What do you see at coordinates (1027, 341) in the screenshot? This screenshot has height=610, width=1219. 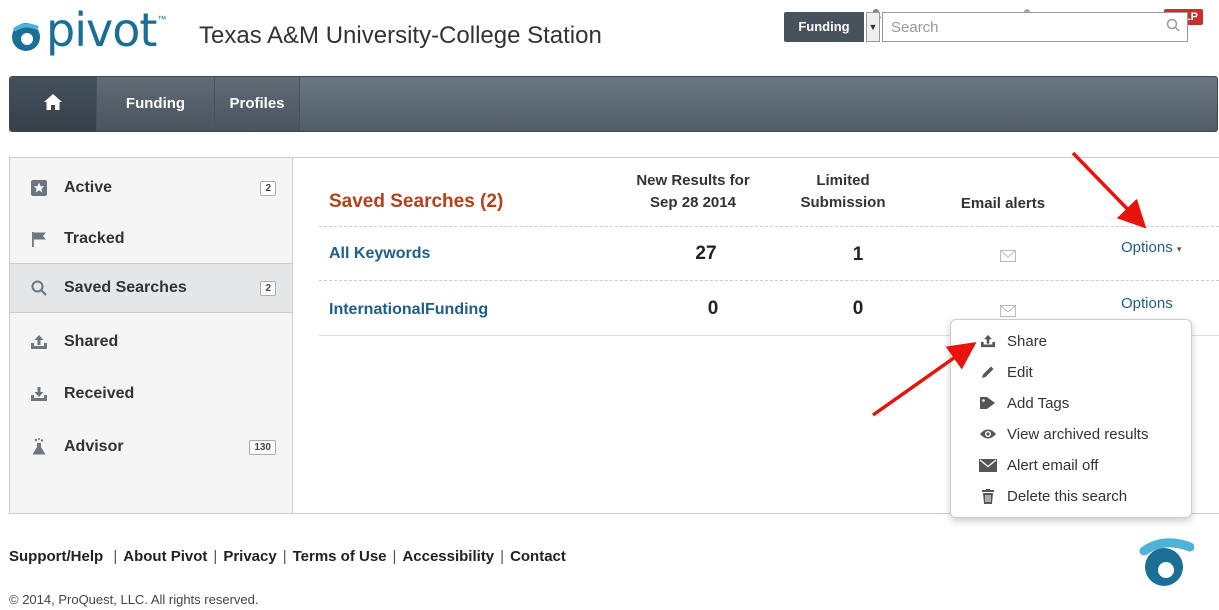 I see `menu-item-label: Share` at bounding box center [1027, 341].